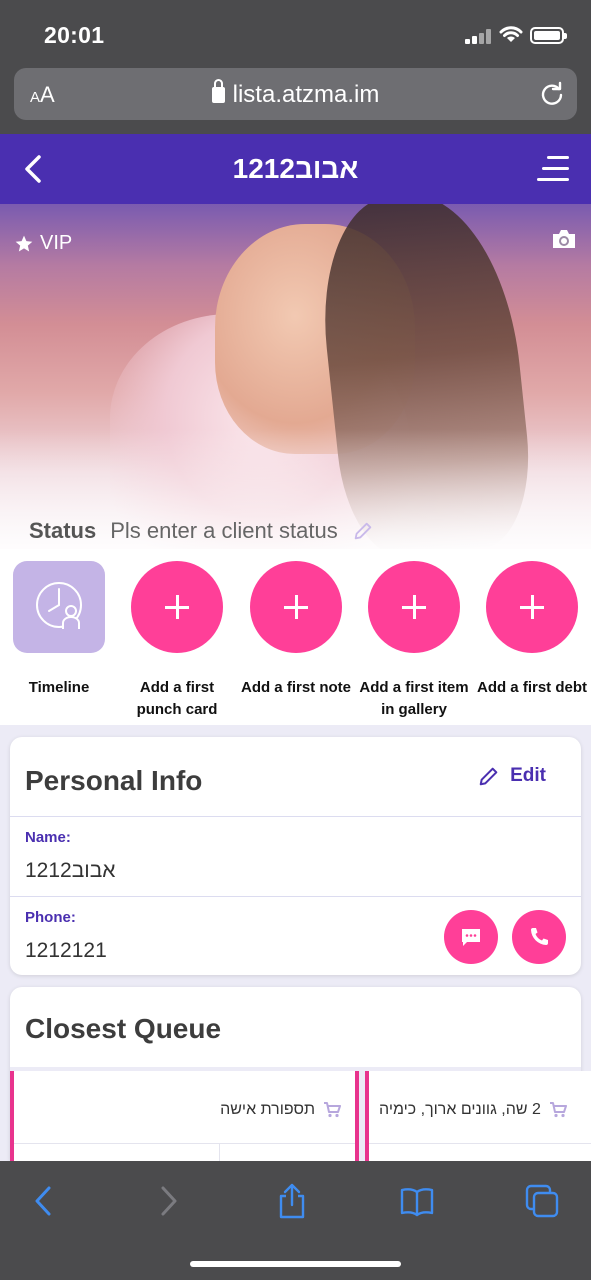 Image resolution: width=591 pixels, height=1280 pixels. What do you see at coordinates (184, 1116) in the screenshot?
I see `queue-item: תספורת אישה` at bounding box center [184, 1116].